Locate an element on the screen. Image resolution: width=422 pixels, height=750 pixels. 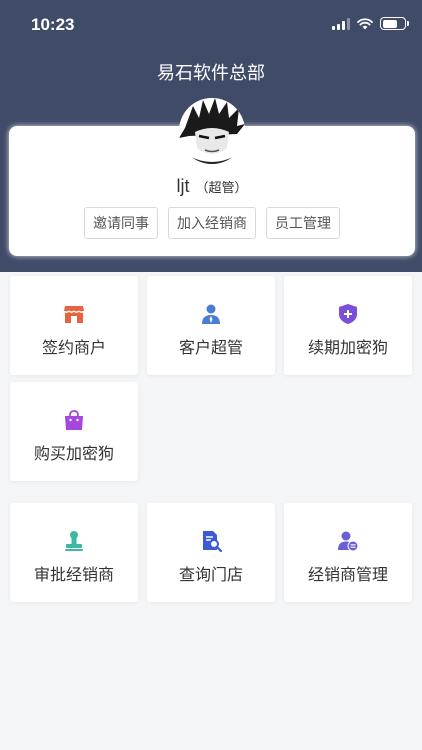
shield-plus-icon is located at coordinates (348, 314).